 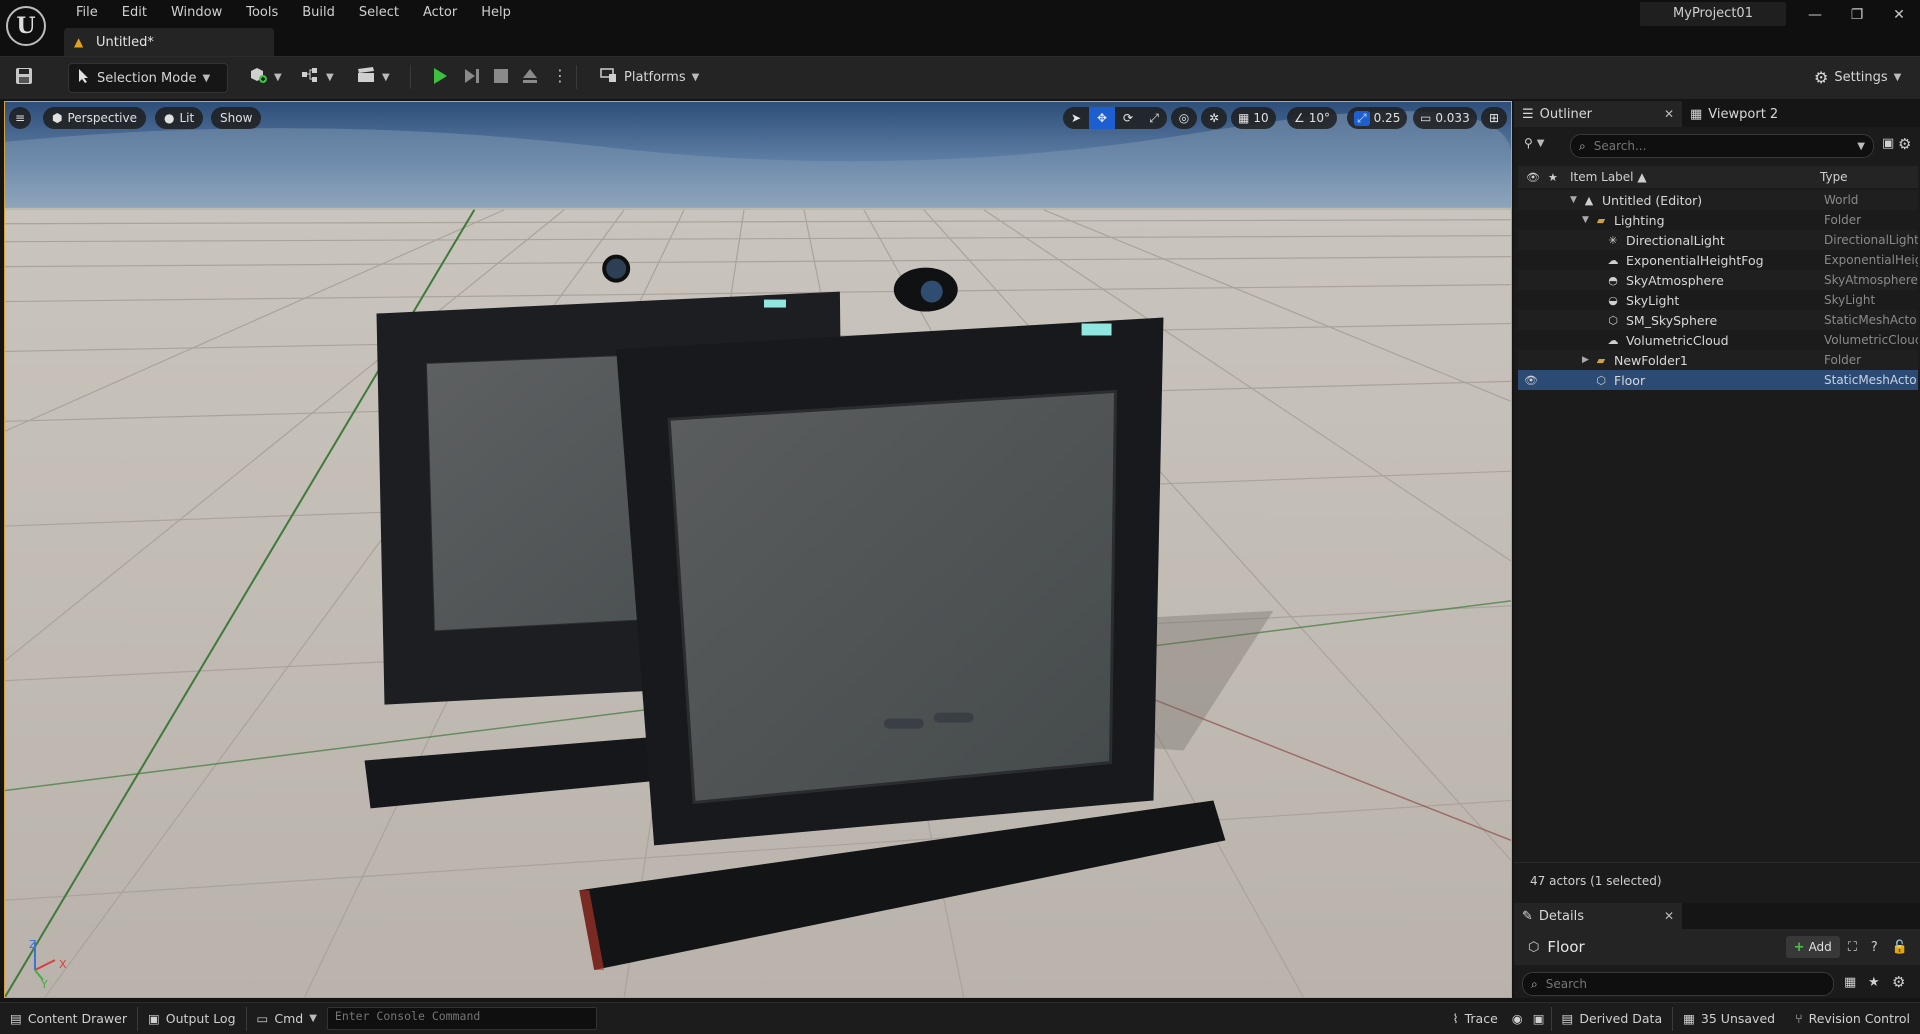 What do you see at coordinates (440, 13) in the screenshot?
I see `menu-actor: Actor` at bounding box center [440, 13].